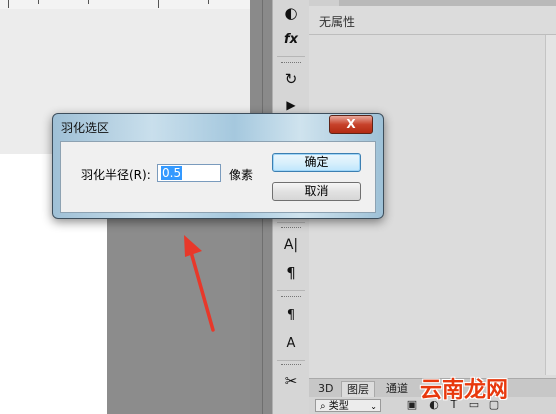 The width and height of the screenshot is (556, 414). What do you see at coordinates (432, 3) in the screenshot?
I see `properties-panel-header` at bounding box center [432, 3].